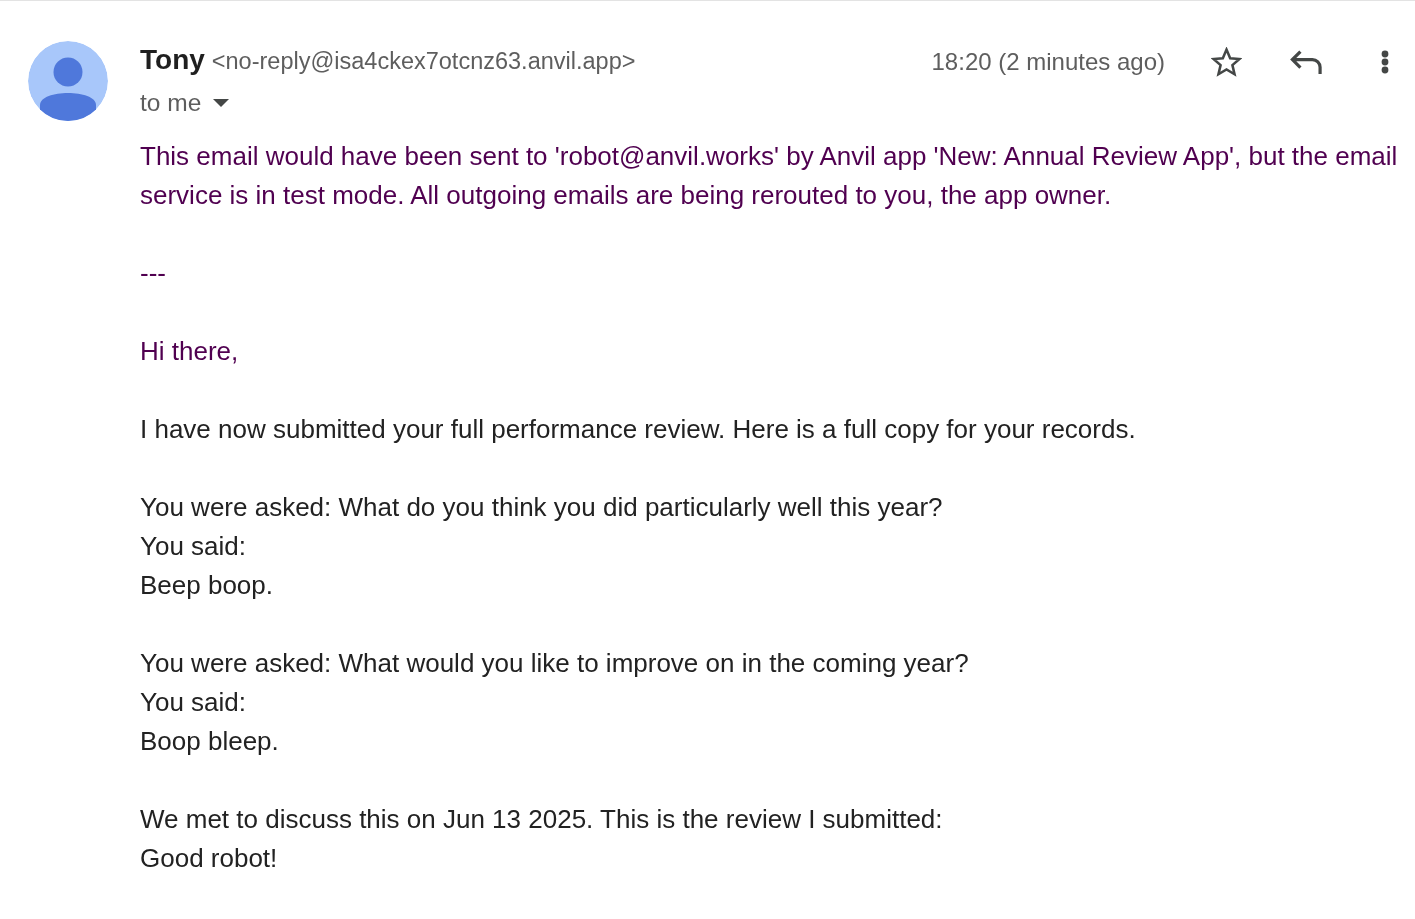  I want to click on timestamp: 18:20 (2 minutes ago), so click(1048, 62).